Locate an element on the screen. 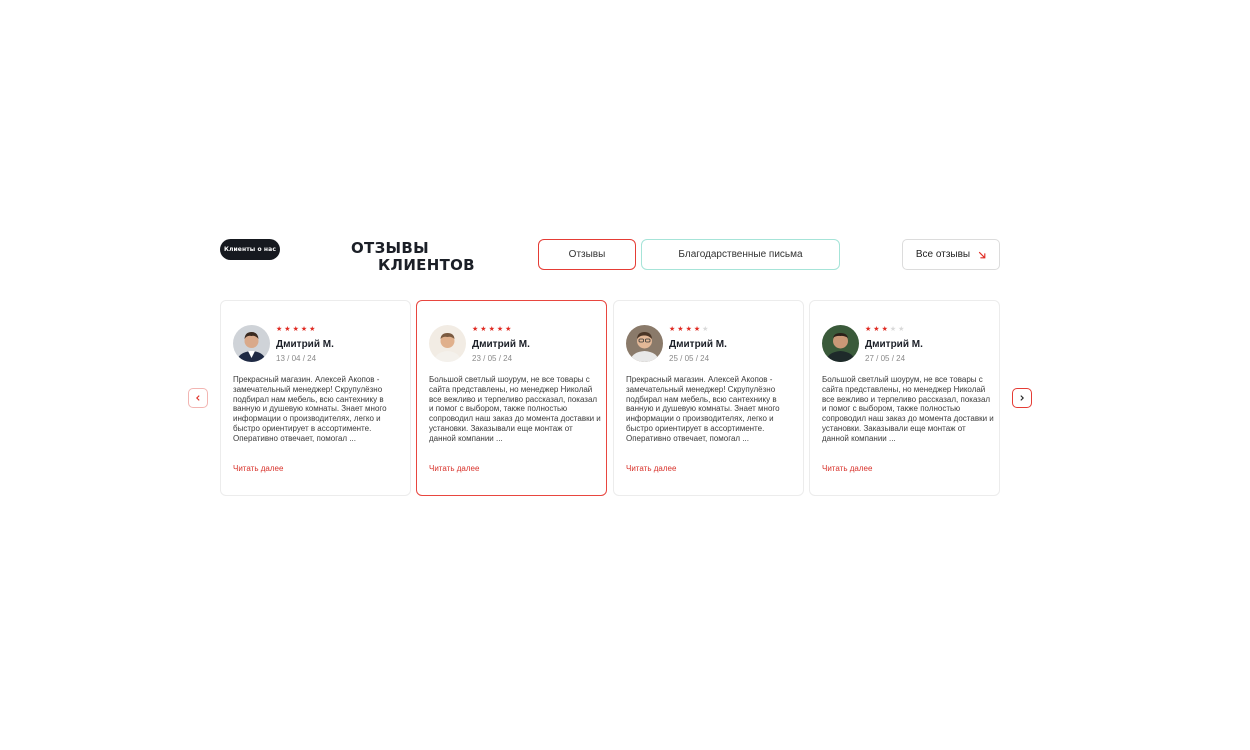 Image resolution: width=1250 pixels, height=750 pixels. chevron-left-icon is located at coordinates (198, 398).